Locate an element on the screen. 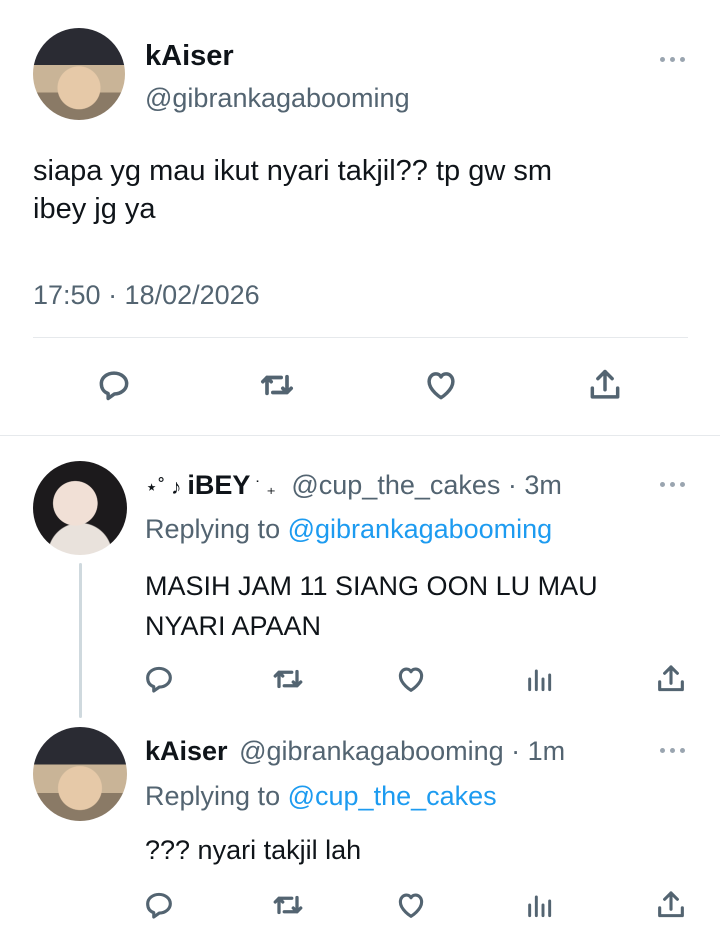 This screenshot has width=720, height=943. replying-to: Replying to @gibrankagabooming is located at coordinates (348, 529).